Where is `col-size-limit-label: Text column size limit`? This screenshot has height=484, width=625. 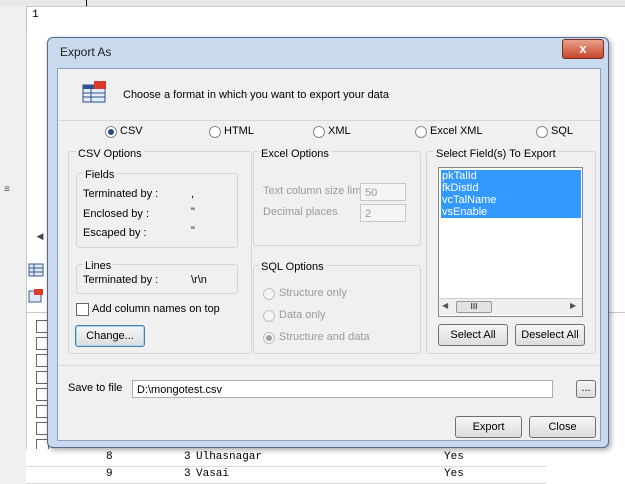
col-size-limit-label: Text column size limit is located at coordinates (315, 191).